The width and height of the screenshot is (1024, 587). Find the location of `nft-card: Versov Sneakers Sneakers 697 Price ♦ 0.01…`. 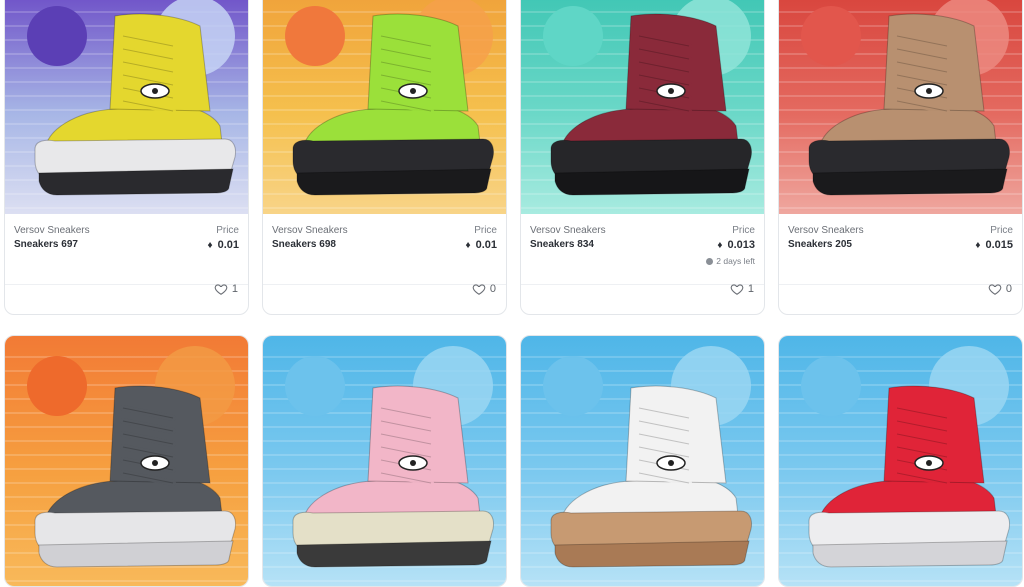

nft-card: Versov Sneakers Sneakers 697 Price ♦ 0.01… is located at coordinates (126, 157).